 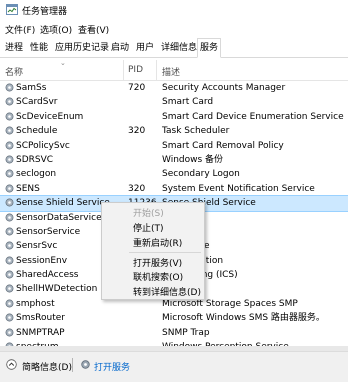 I want to click on service-row: SCardSvr Smart Card, so click(x=174, y=102).